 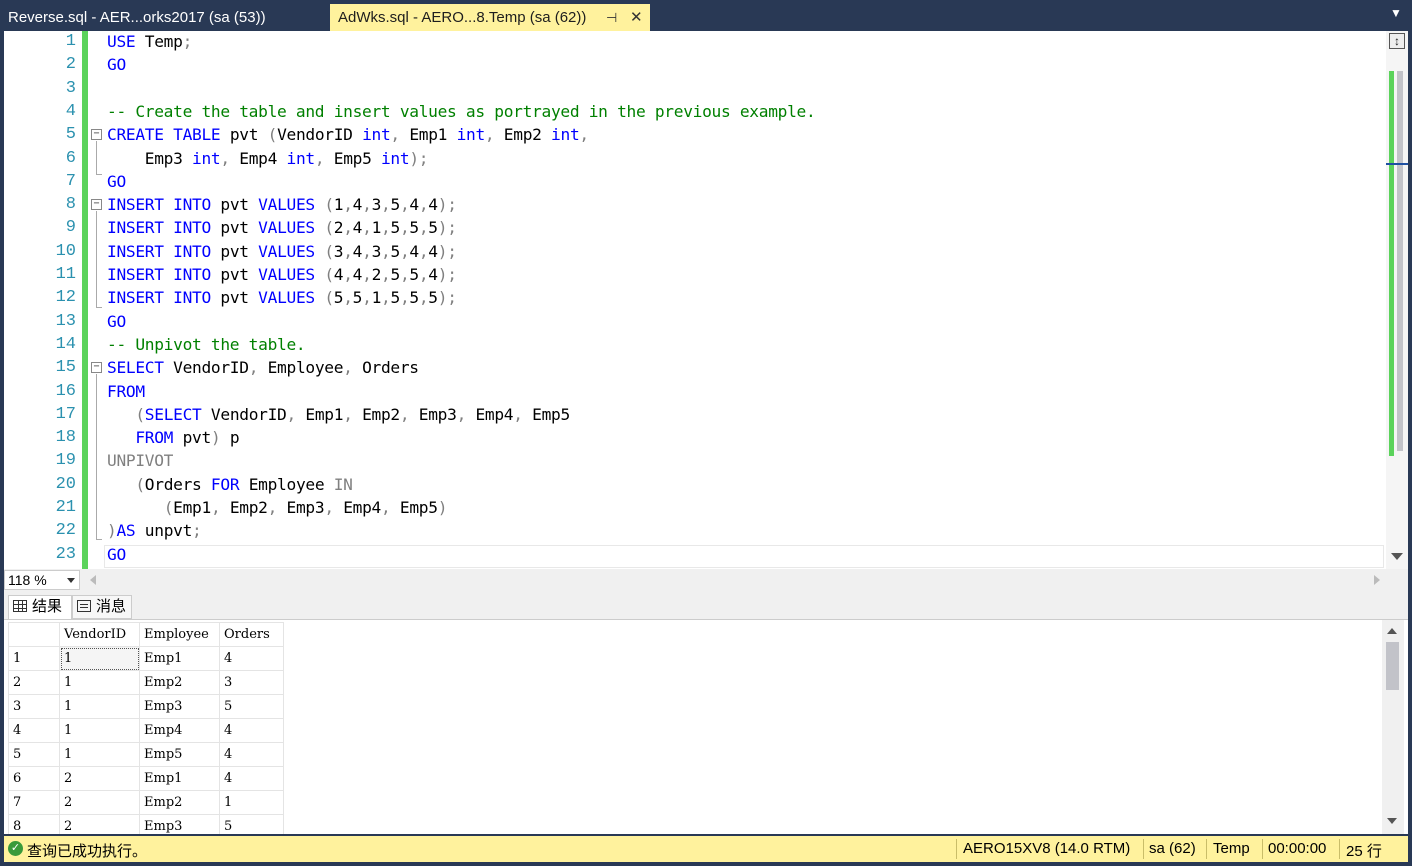 What do you see at coordinates (34, 682) in the screenshot?
I see `row-number: 2` at bounding box center [34, 682].